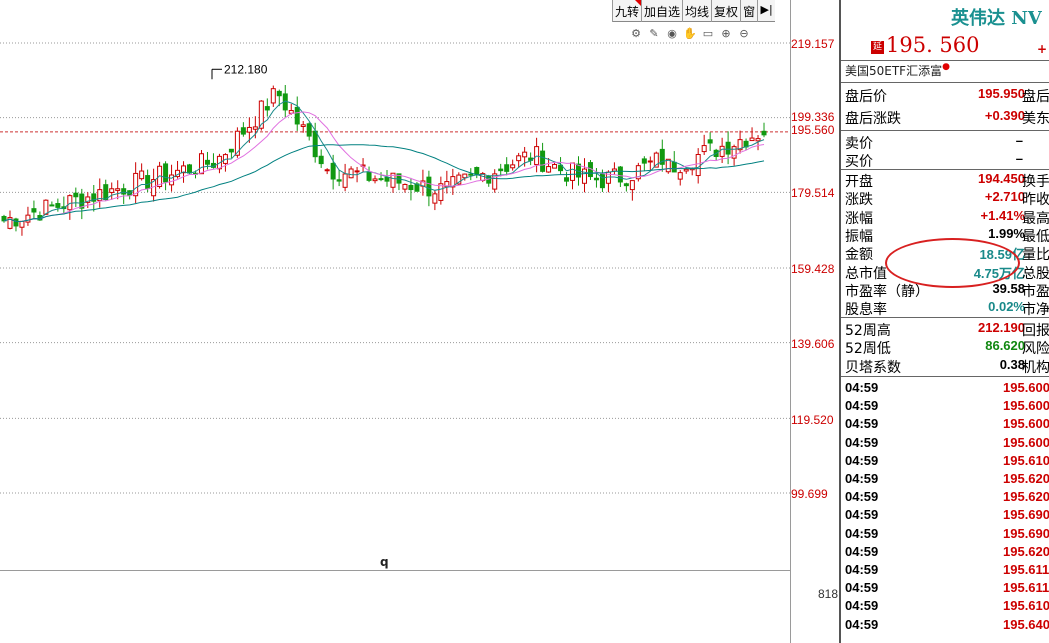 This screenshot has width=1049, height=643. Describe the element at coordinates (766, 11) in the screenshot. I see `collapse-right-icon: ▶|` at that location.